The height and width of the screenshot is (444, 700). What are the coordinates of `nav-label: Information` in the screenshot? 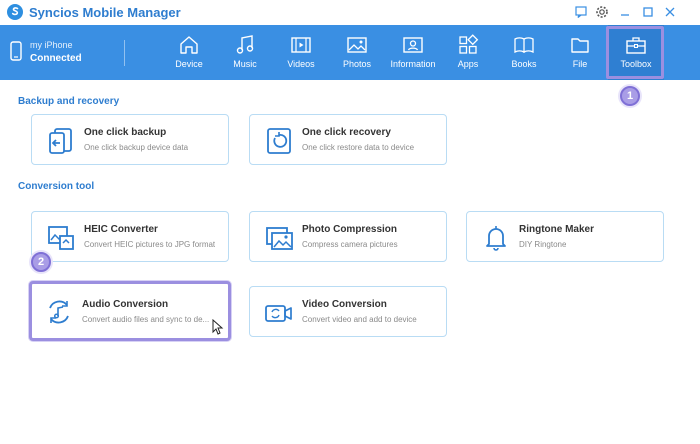 It's located at (413, 64).